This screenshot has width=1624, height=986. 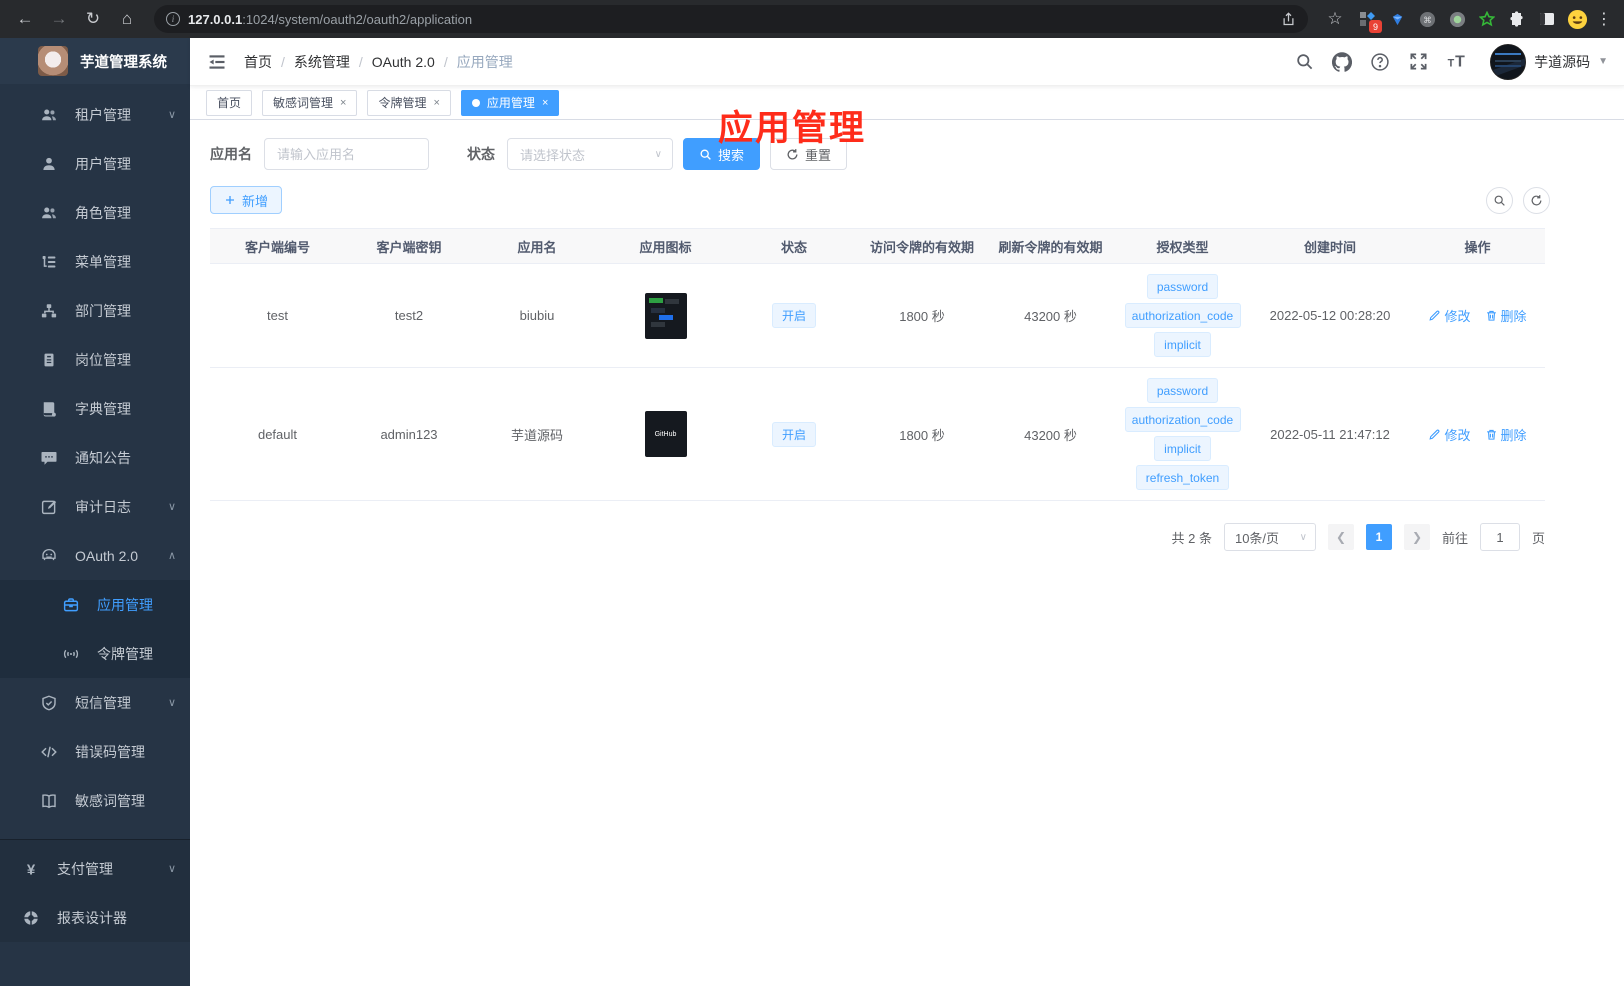 I want to click on grant-type-tag: password, so click(x=1182, y=390).